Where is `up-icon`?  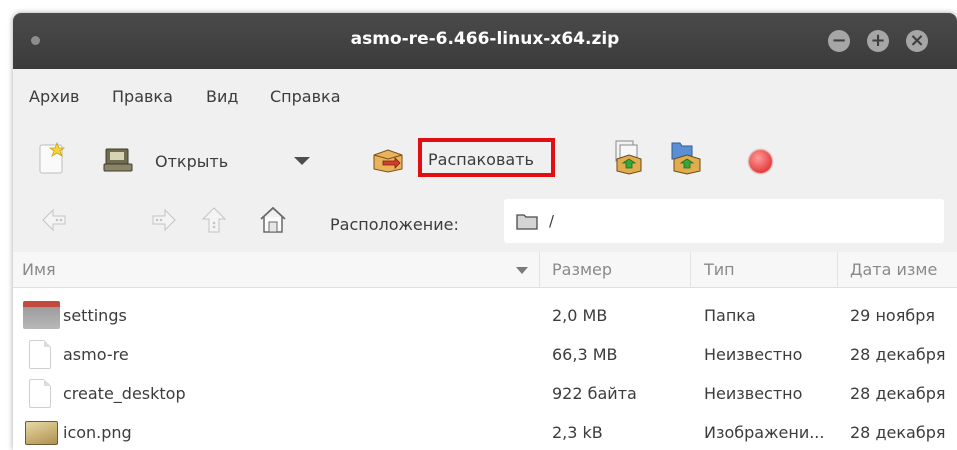
up-icon is located at coordinates (214, 220).